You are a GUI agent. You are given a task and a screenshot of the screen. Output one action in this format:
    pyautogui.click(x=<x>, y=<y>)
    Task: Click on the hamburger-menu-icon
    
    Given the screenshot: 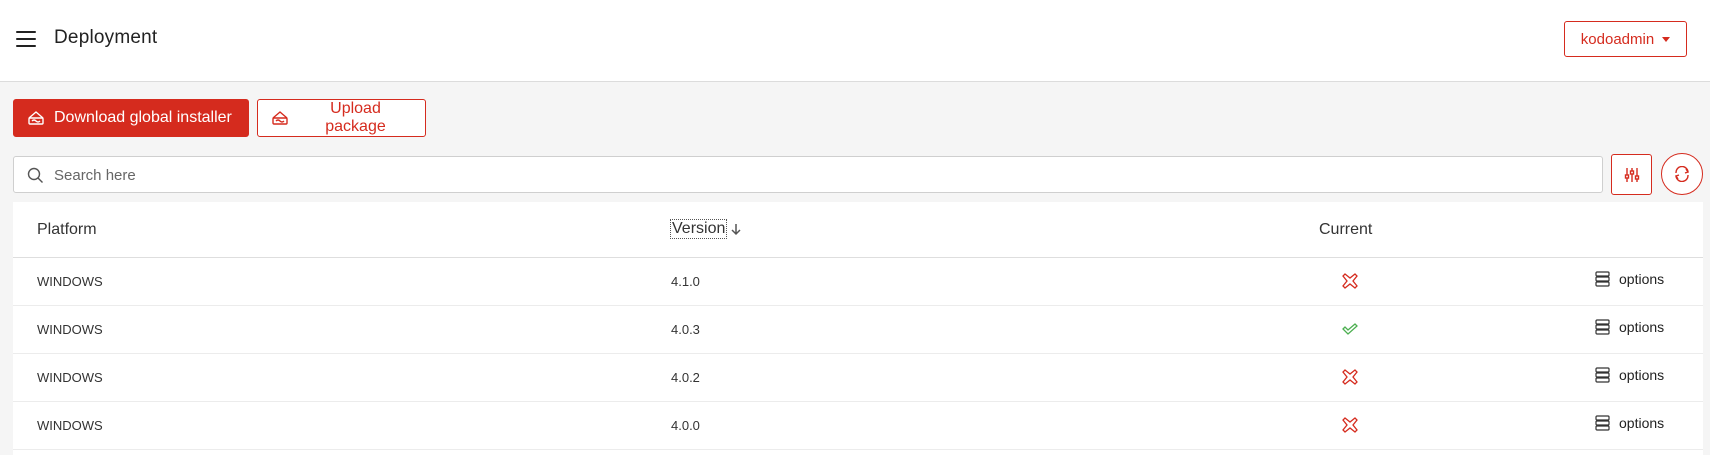 What is the action you would take?
    pyautogui.click(x=26, y=39)
    